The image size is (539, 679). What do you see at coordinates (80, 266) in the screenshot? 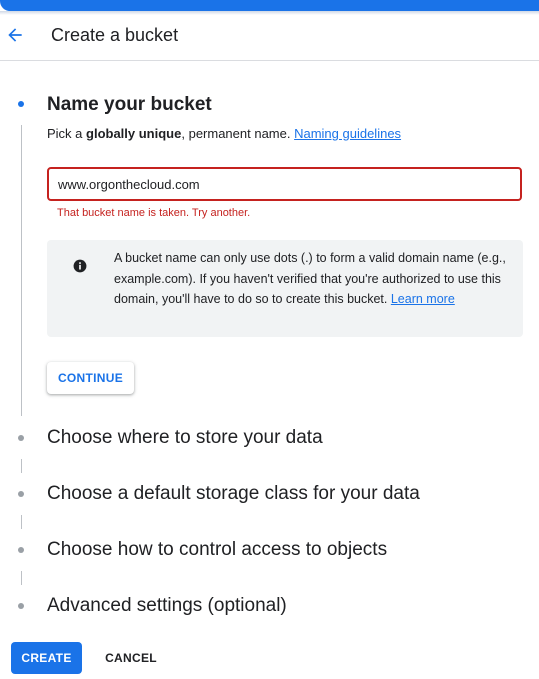
I see `info-icon` at bounding box center [80, 266].